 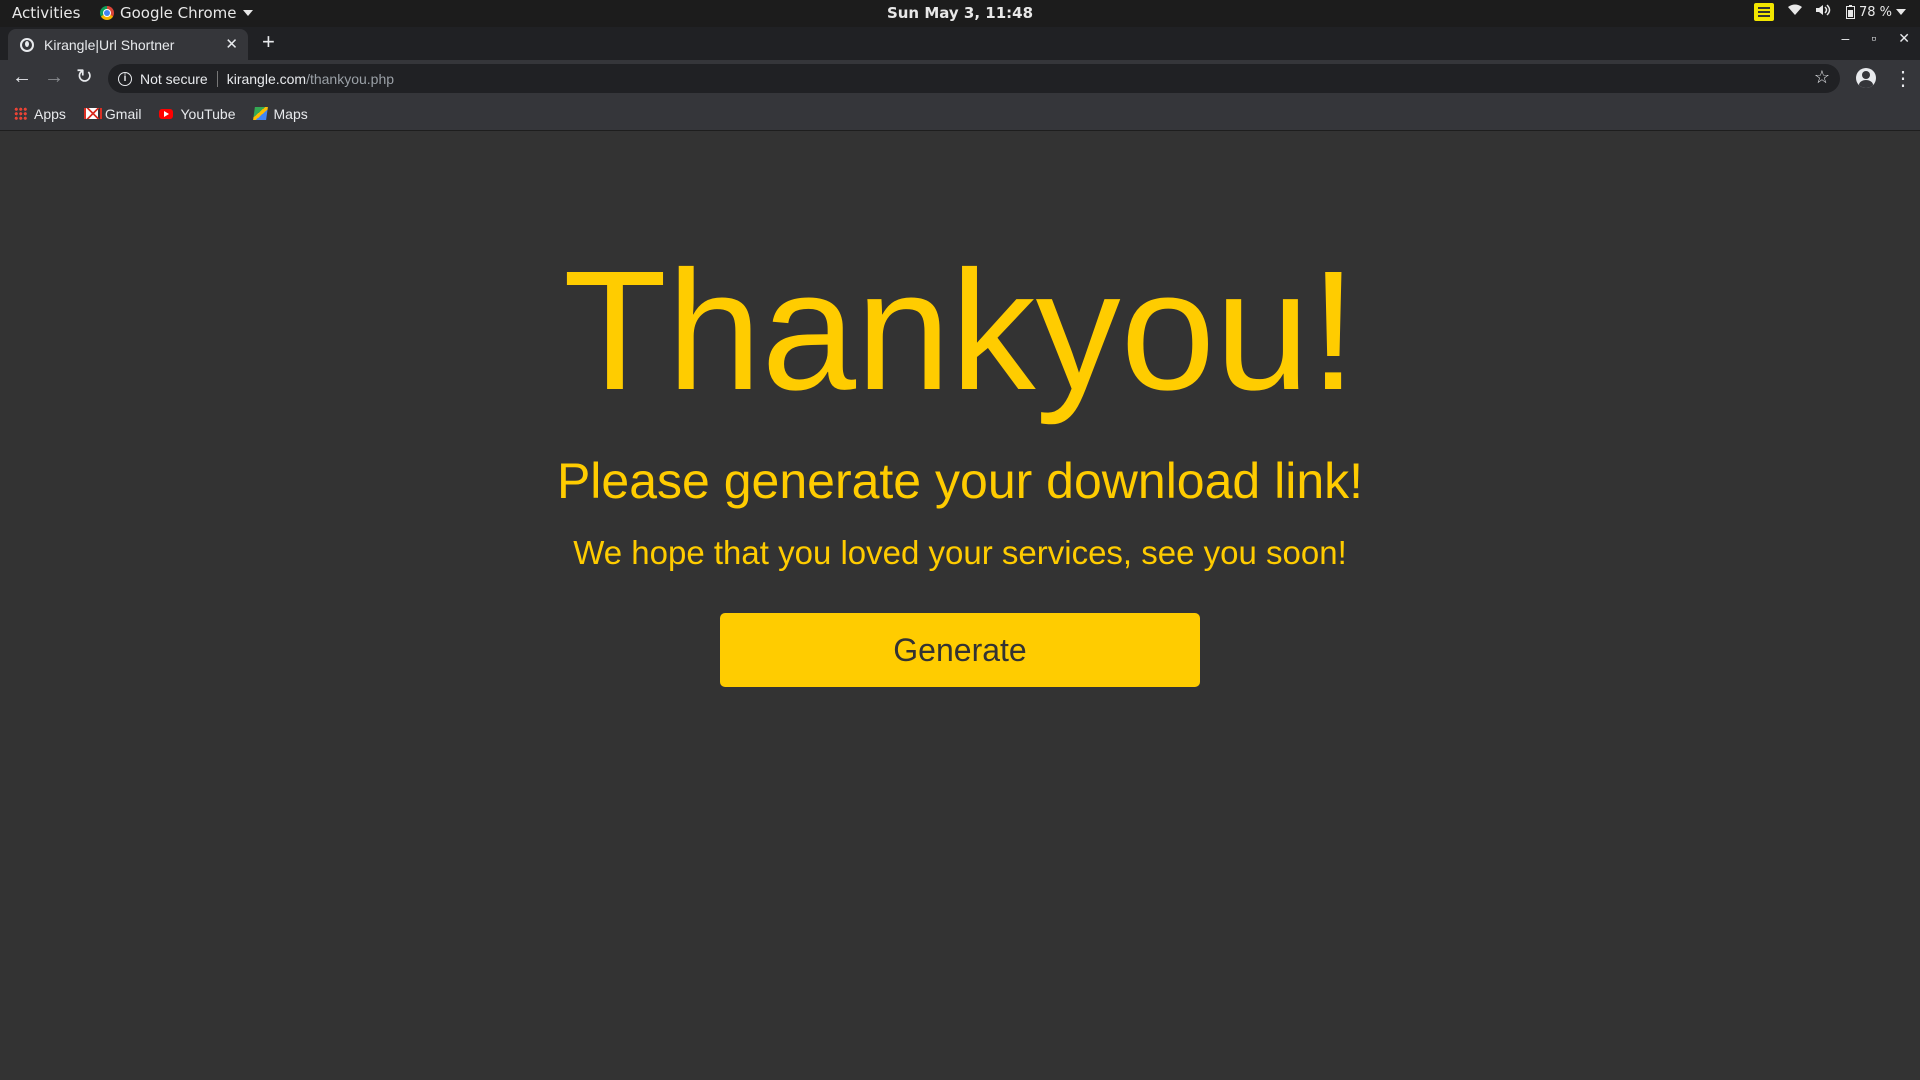 I want to click on reload-icon: ↻, so click(x=84, y=77).